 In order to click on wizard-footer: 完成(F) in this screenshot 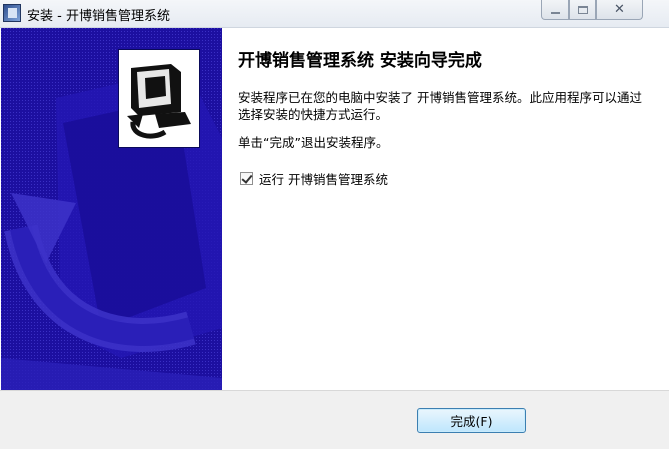, I will do `click(334, 419)`.